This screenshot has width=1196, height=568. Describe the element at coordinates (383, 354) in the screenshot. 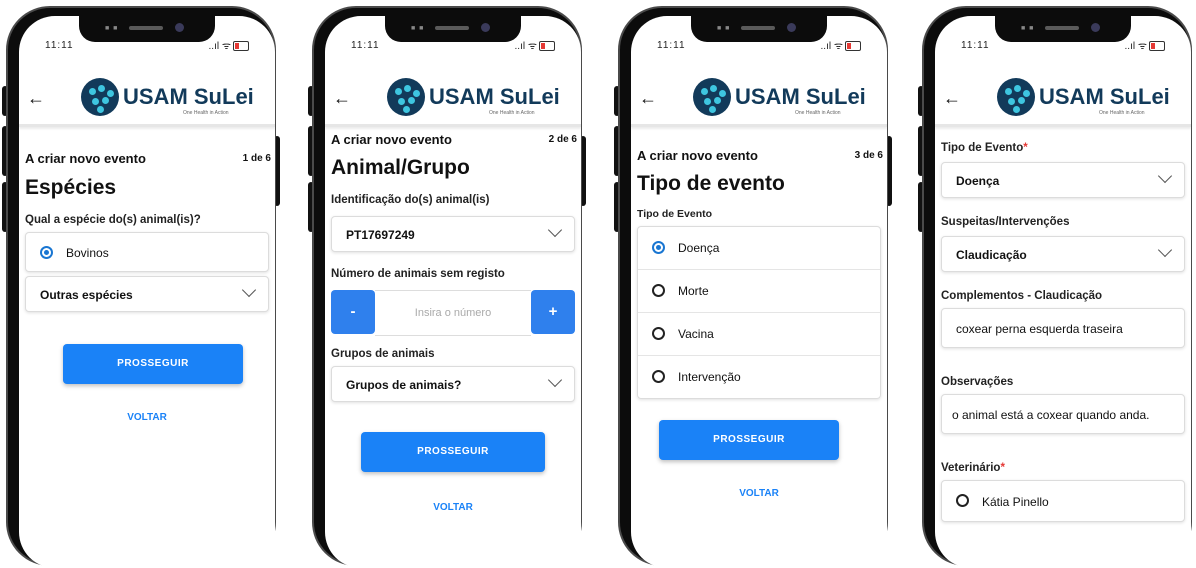

I see `groups-label: Grupos de animais` at that location.